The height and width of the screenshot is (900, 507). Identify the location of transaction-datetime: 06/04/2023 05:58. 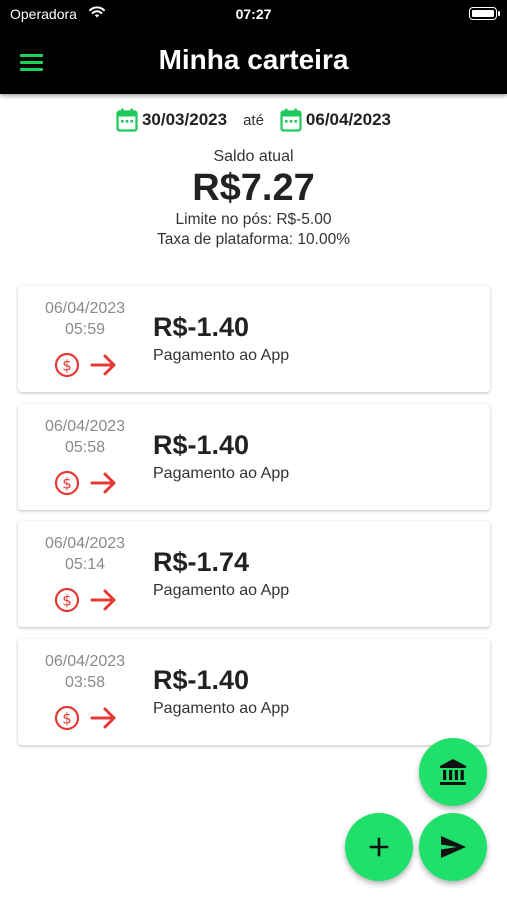
(85, 437).